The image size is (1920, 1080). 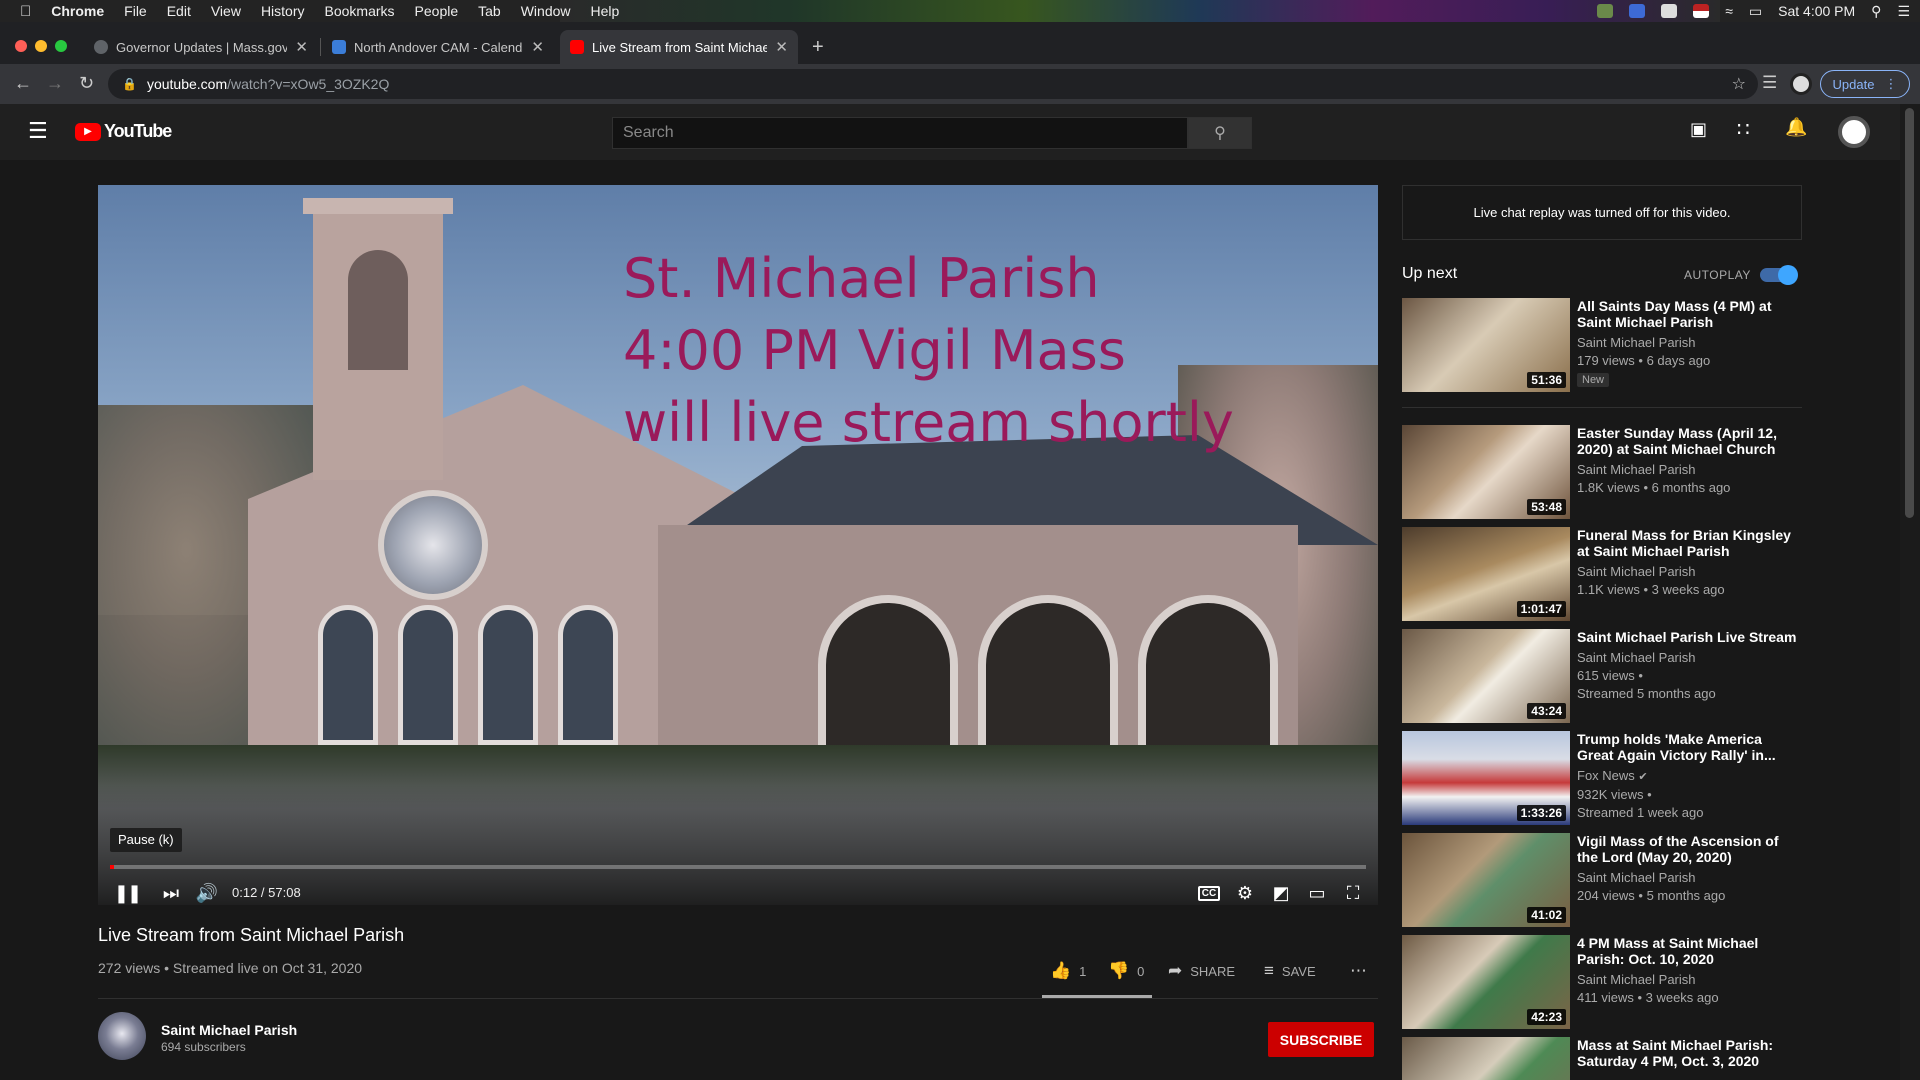 I want to click on tab-live-stream: Live Stream from Saint Michae ✕, so click(x=679, y=47).